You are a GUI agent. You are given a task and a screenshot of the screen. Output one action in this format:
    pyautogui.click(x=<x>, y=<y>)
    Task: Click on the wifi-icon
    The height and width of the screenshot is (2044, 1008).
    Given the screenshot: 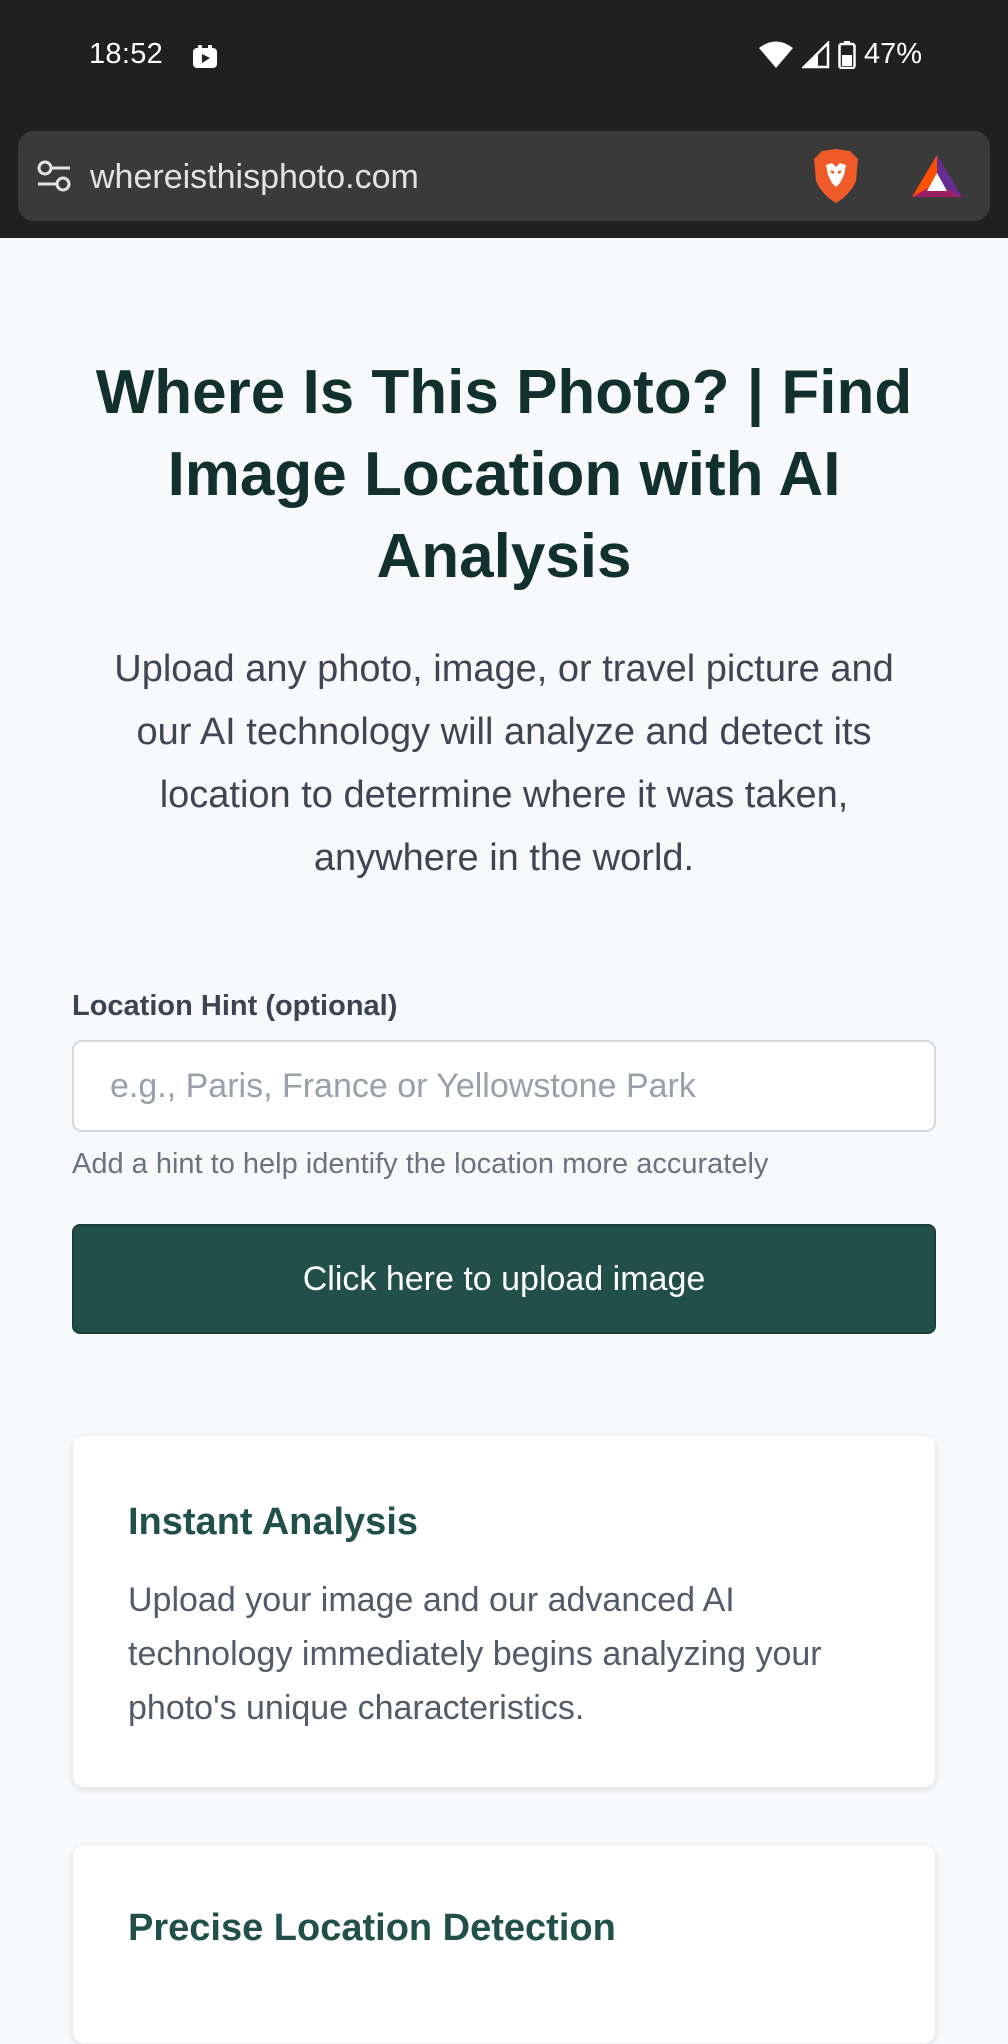 What is the action you would take?
    pyautogui.click(x=775, y=54)
    